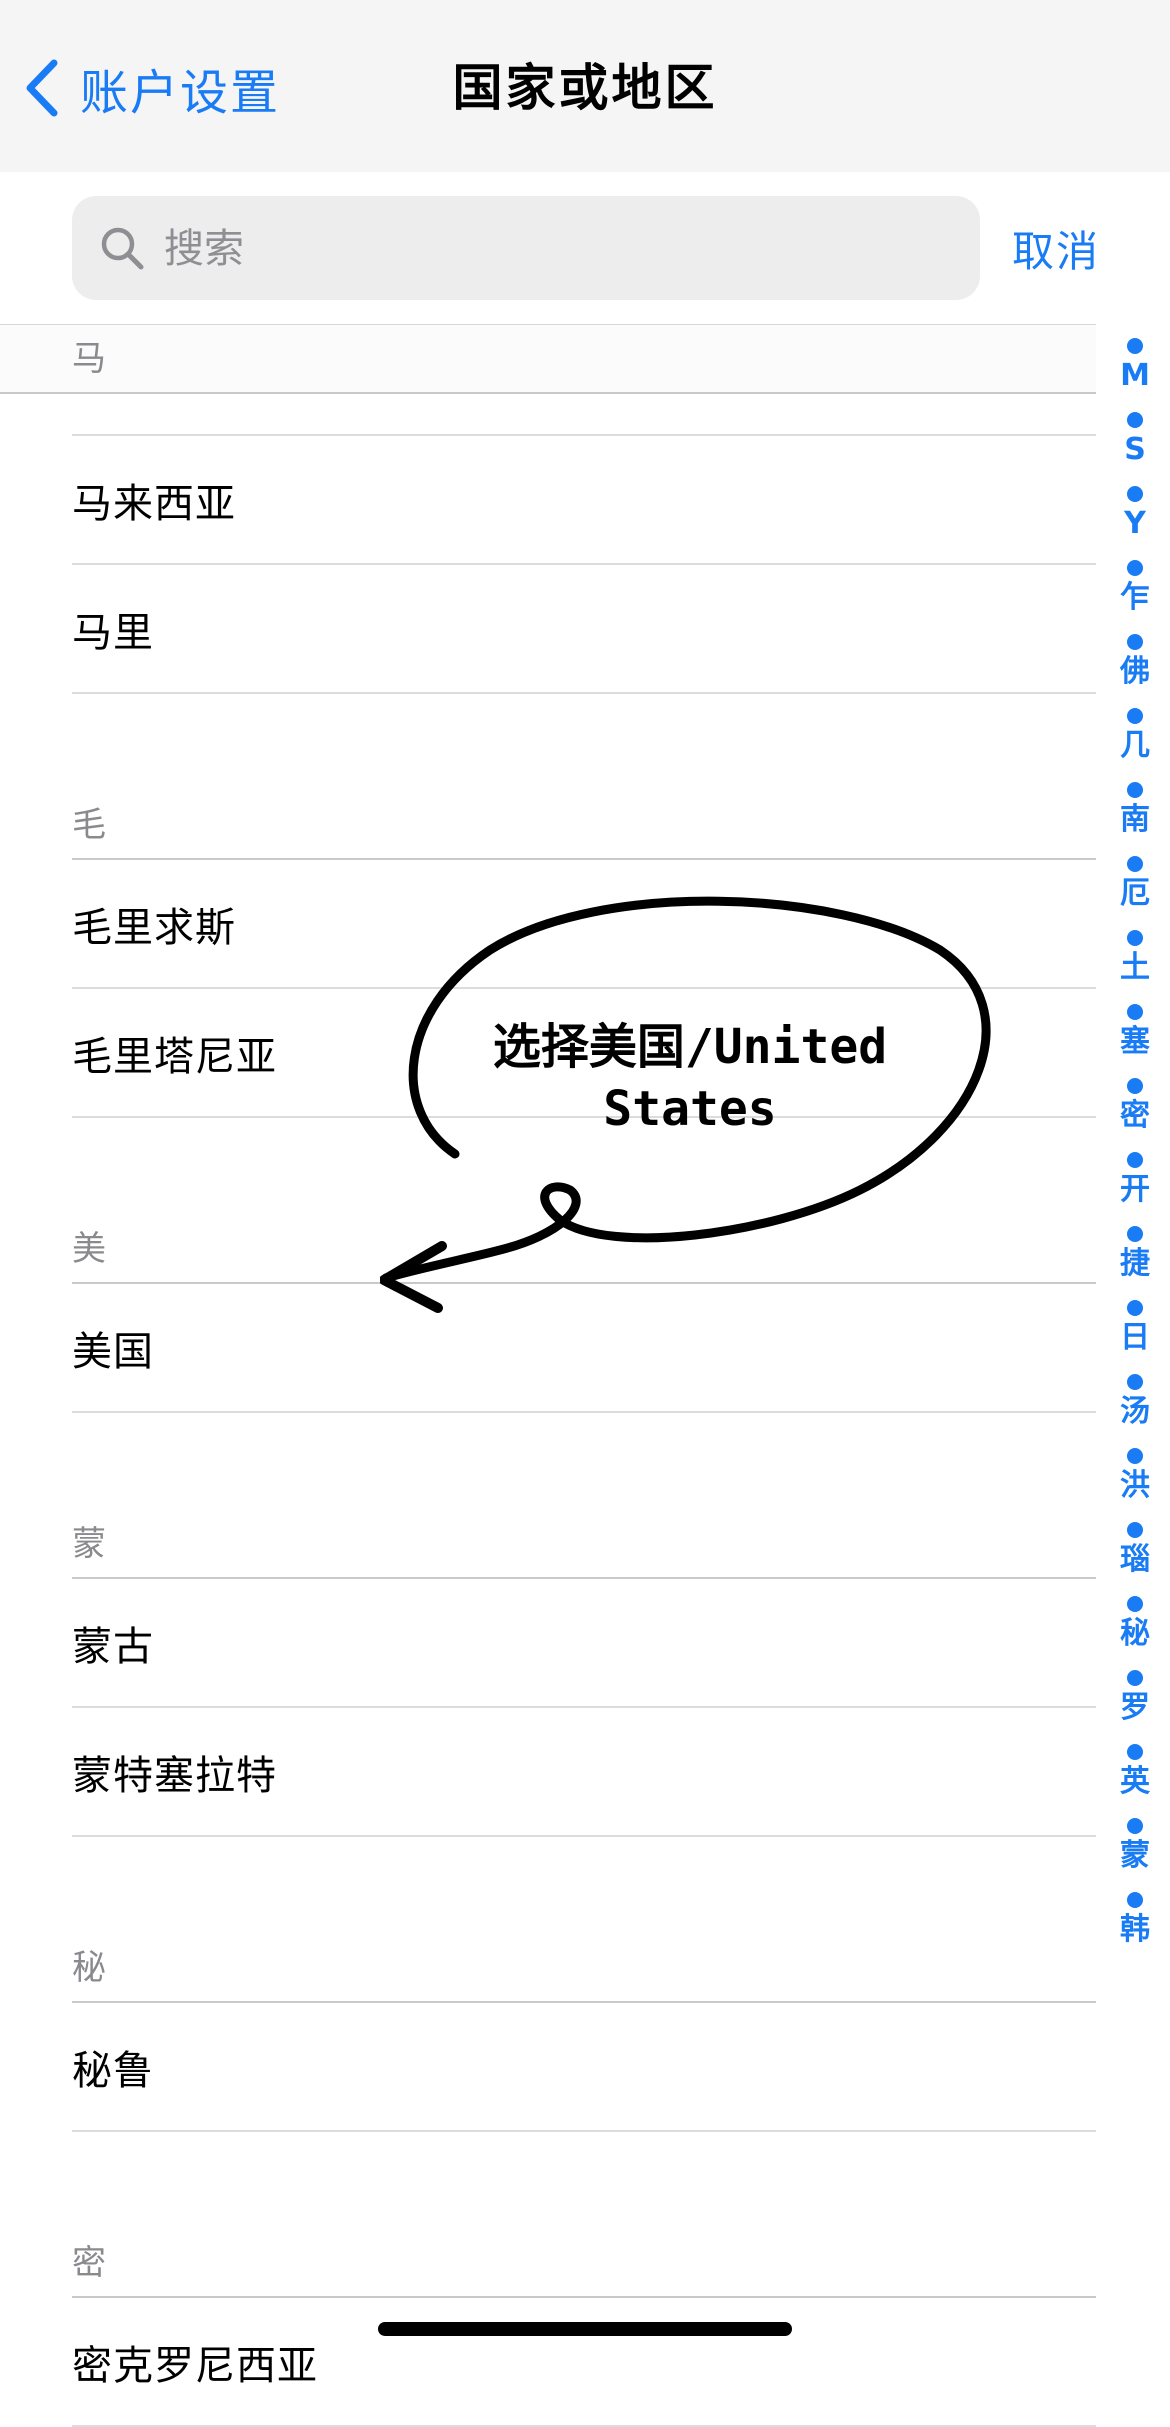 The image size is (1170, 2427). What do you see at coordinates (1135, 1782) in the screenshot?
I see `index-letter: 英` at bounding box center [1135, 1782].